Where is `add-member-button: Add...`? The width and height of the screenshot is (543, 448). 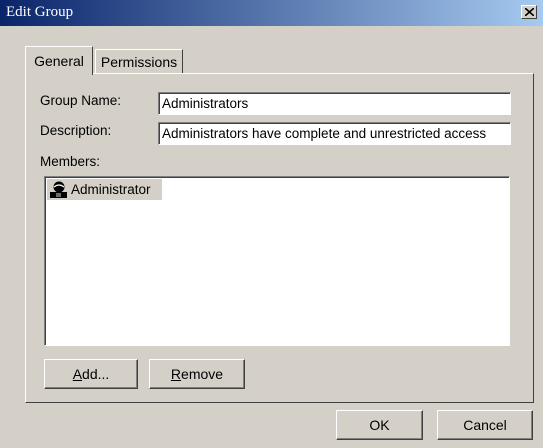
add-member-button: Add... is located at coordinates (91, 374).